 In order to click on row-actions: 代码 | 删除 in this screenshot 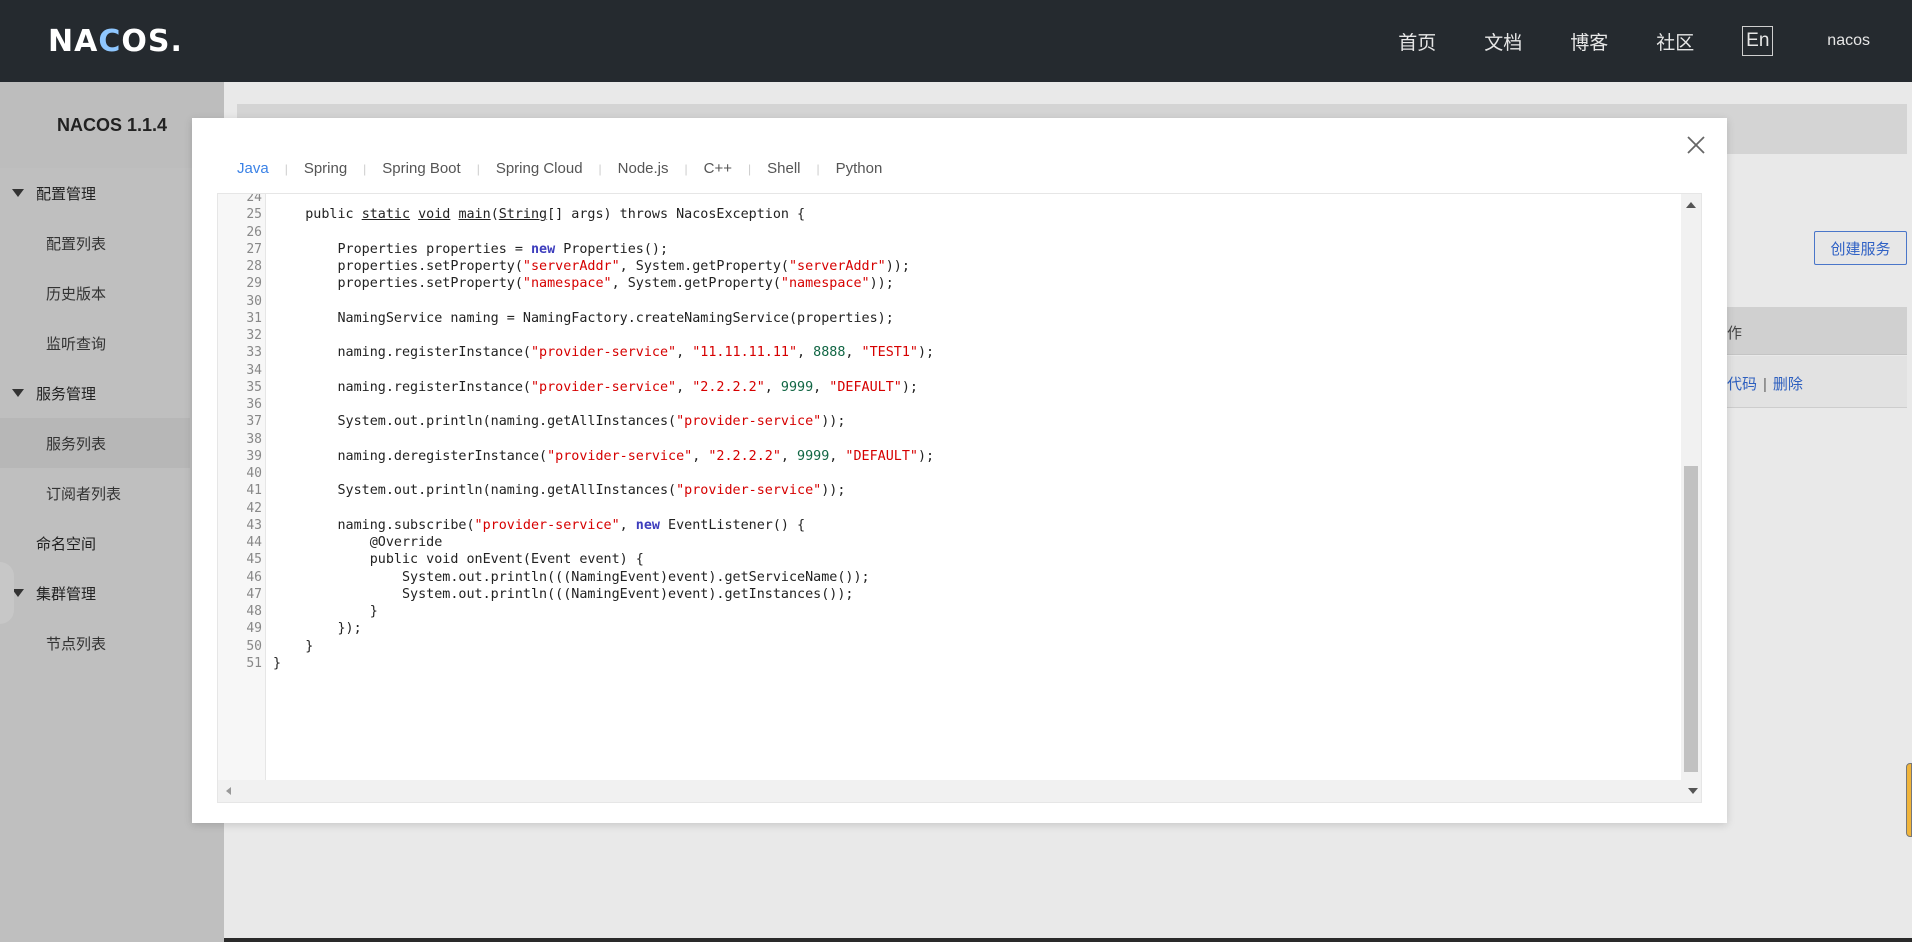, I will do `click(1765, 383)`.